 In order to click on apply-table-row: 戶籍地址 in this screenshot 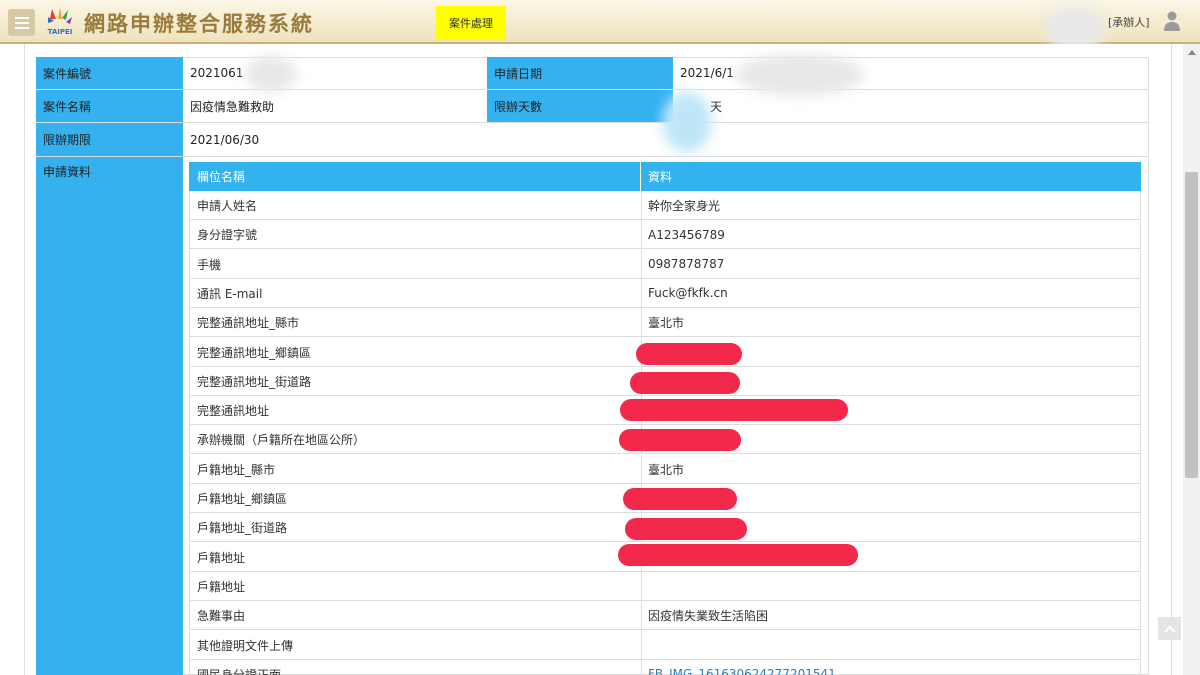, I will do `click(665, 586)`.